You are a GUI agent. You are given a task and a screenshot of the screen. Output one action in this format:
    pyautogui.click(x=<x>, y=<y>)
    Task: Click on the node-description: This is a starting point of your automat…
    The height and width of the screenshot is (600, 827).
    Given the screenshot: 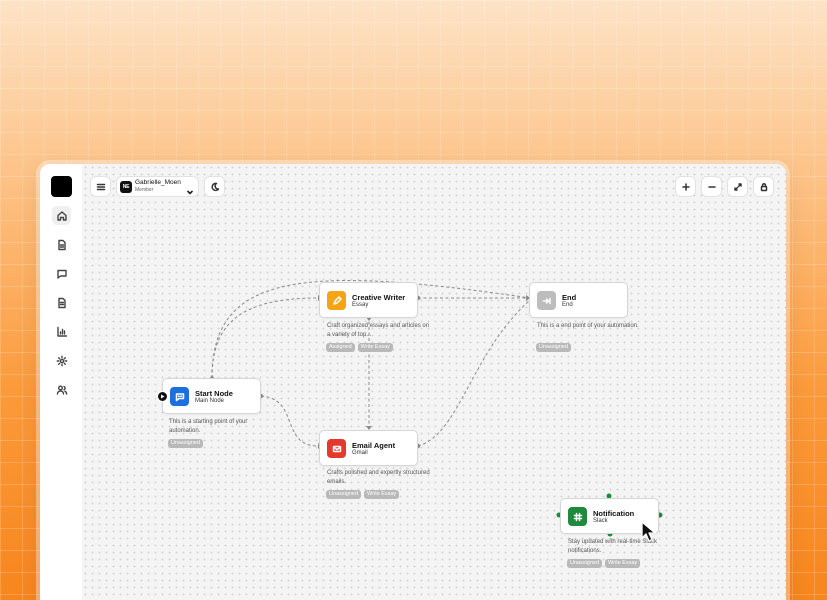 What is the action you would take?
    pyautogui.click(x=208, y=426)
    